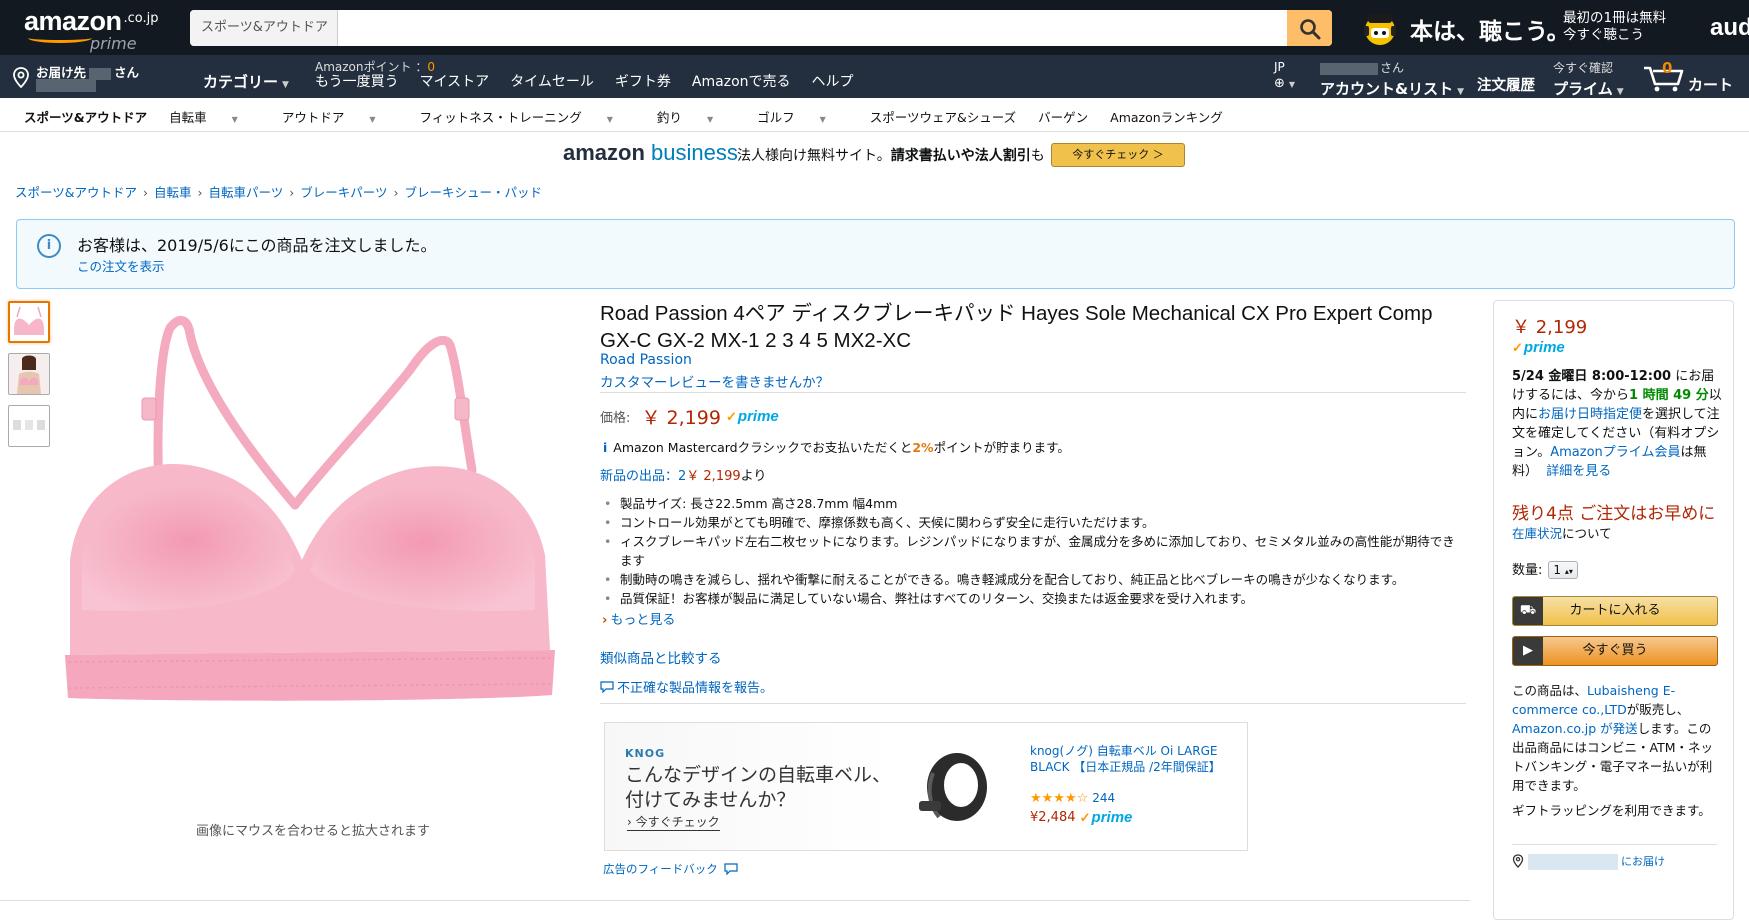 Image resolution: width=1749 pixels, height=920 pixels. Describe the element at coordinates (595, 81) in the screenshot. I see `nav-links: もう一度買う マイストア タイムセール ギフト券 Amazonで売る ヘルプ` at that location.